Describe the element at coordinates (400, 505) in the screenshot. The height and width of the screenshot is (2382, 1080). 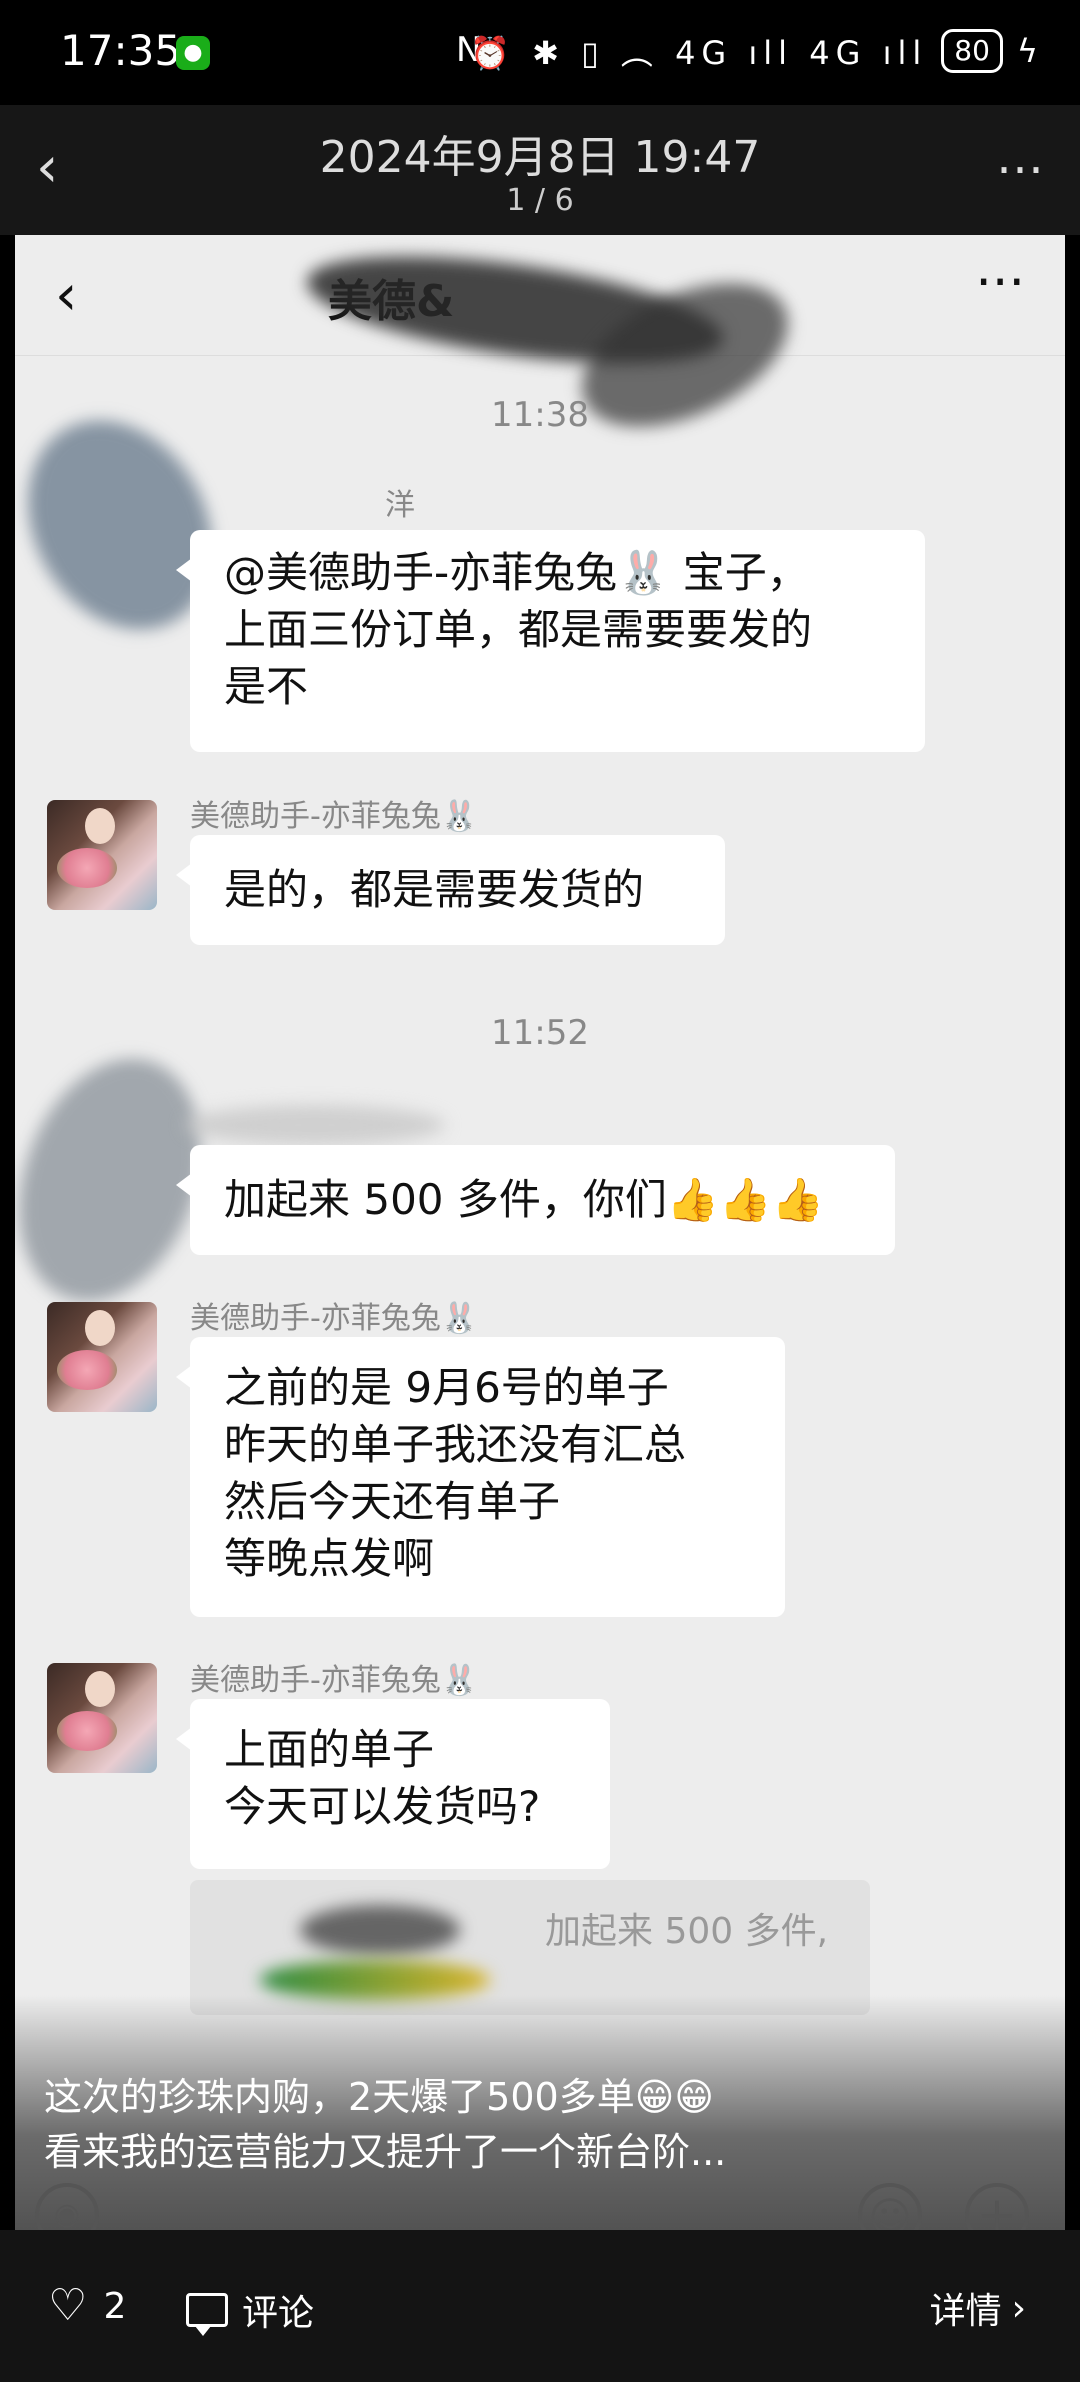
I see `sender-name: 洋` at that location.